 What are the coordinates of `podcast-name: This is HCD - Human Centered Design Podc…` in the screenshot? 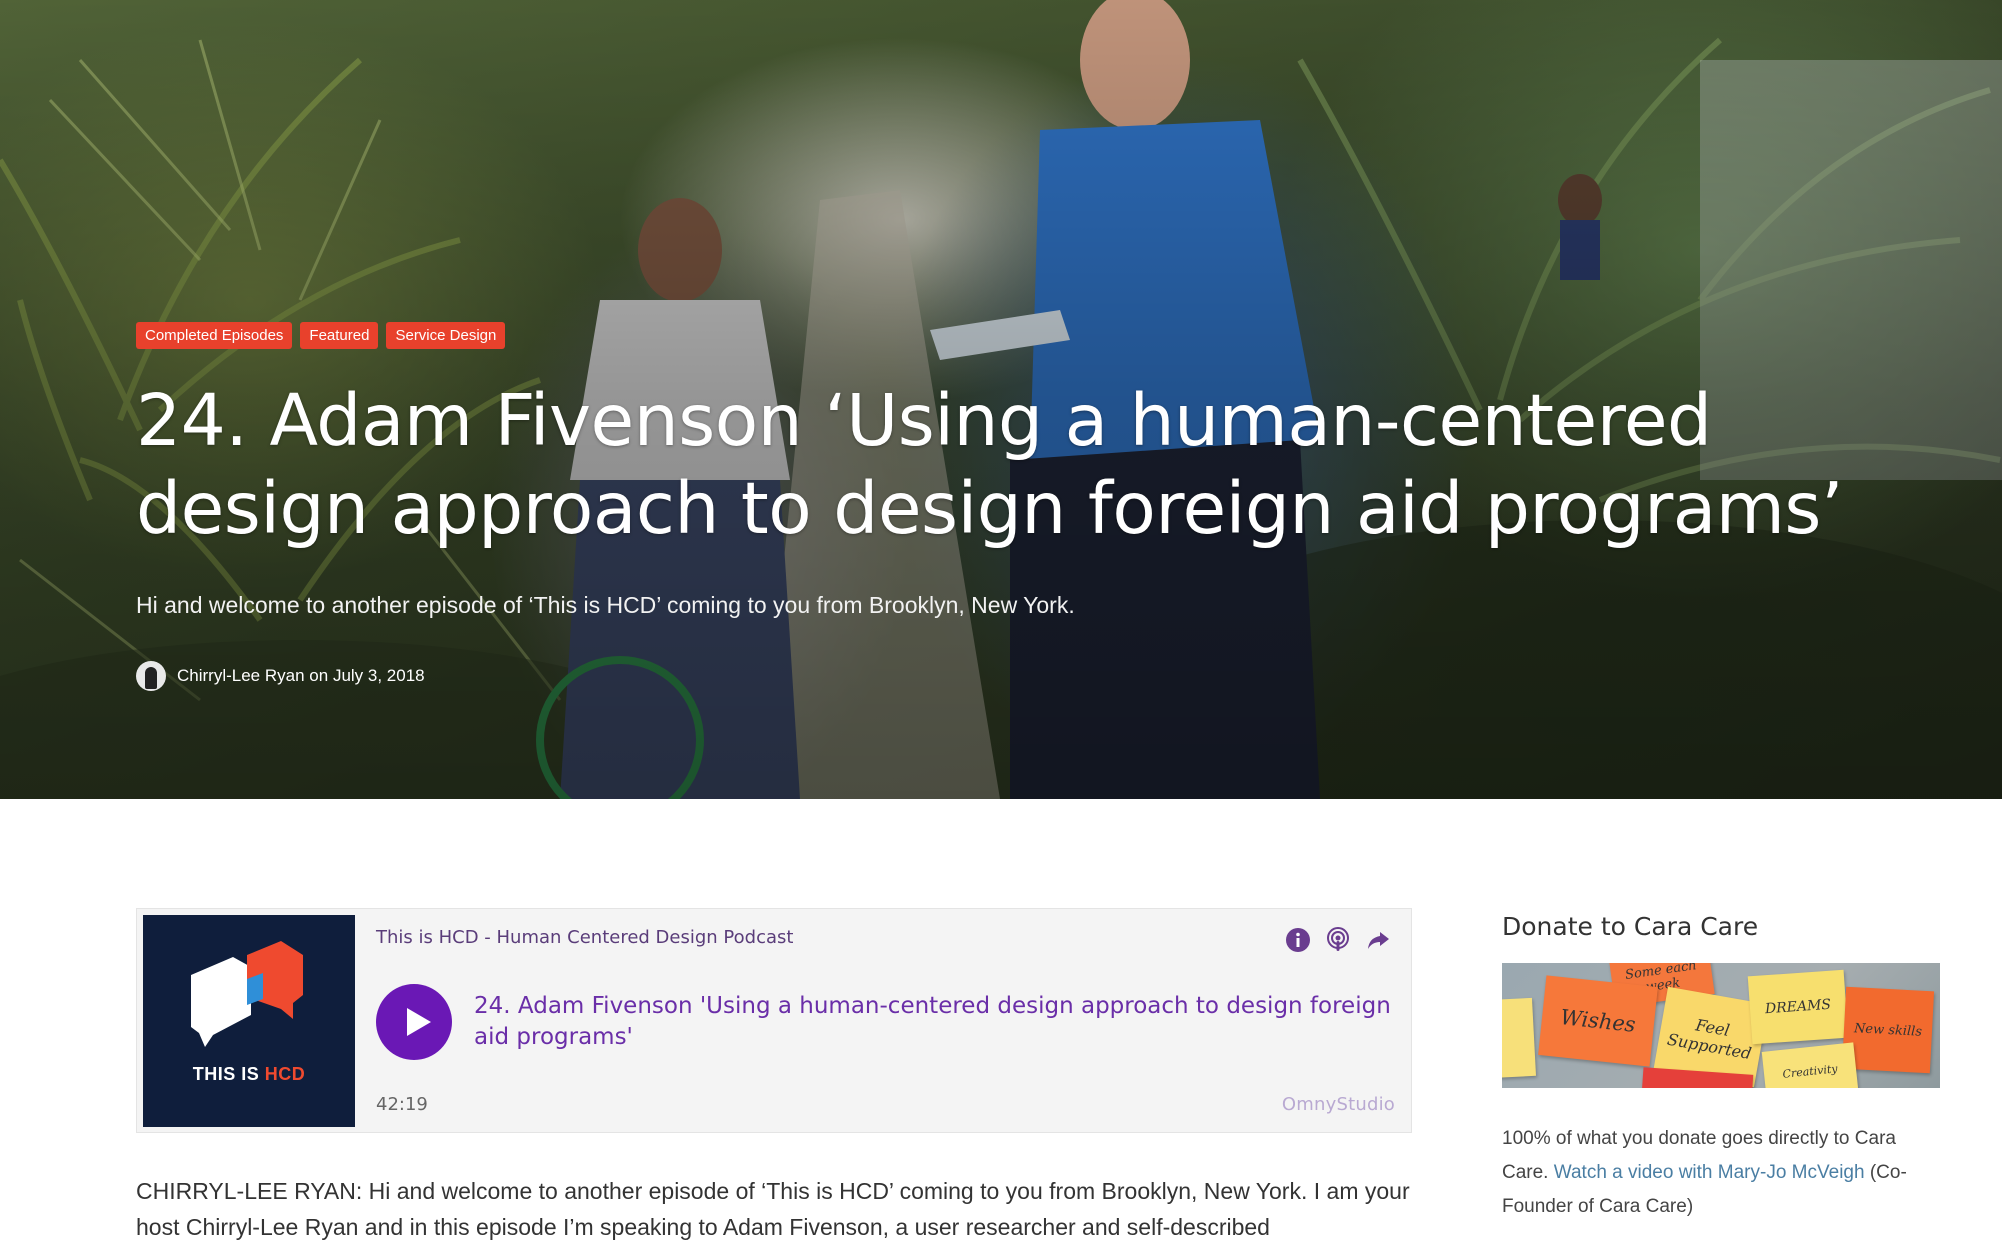 It's located at (584, 937).